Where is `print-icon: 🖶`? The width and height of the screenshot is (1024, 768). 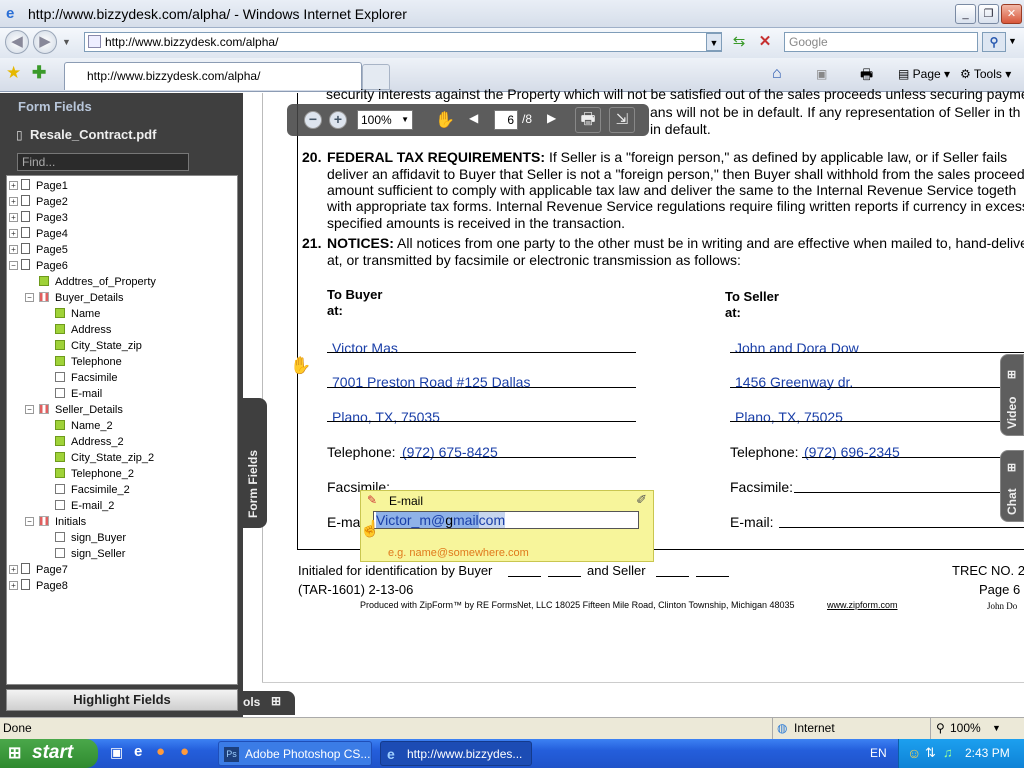
print-icon: 🖶 is located at coordinates (866, 74).